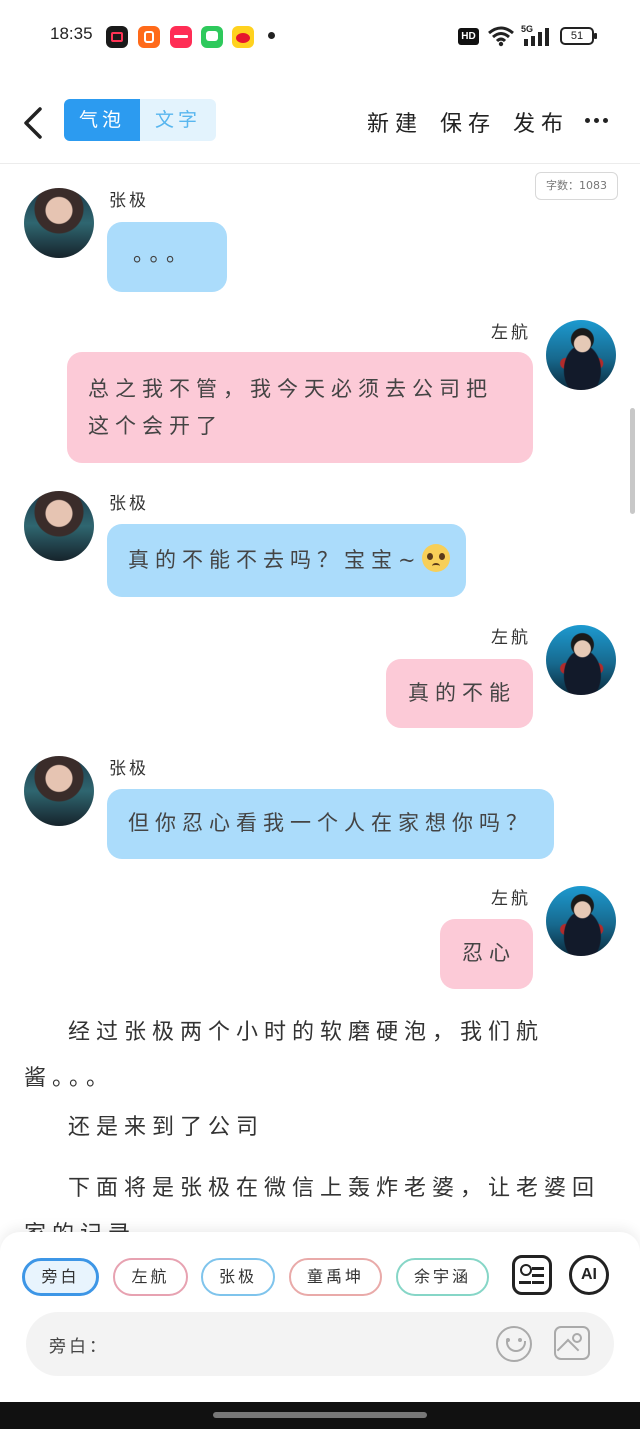 This screenshot has width=640, height=1429. What do you see at coordinates (541, 122) in the screenshot?
I see `publish-button: 发布` at bounding box center [541, 122].